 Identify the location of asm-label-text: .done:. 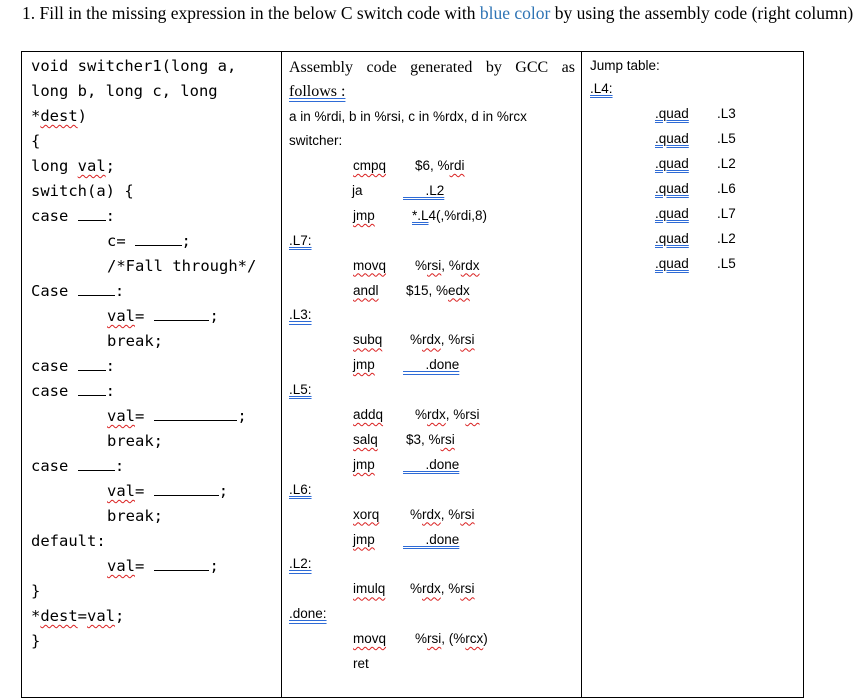
(308, 614).